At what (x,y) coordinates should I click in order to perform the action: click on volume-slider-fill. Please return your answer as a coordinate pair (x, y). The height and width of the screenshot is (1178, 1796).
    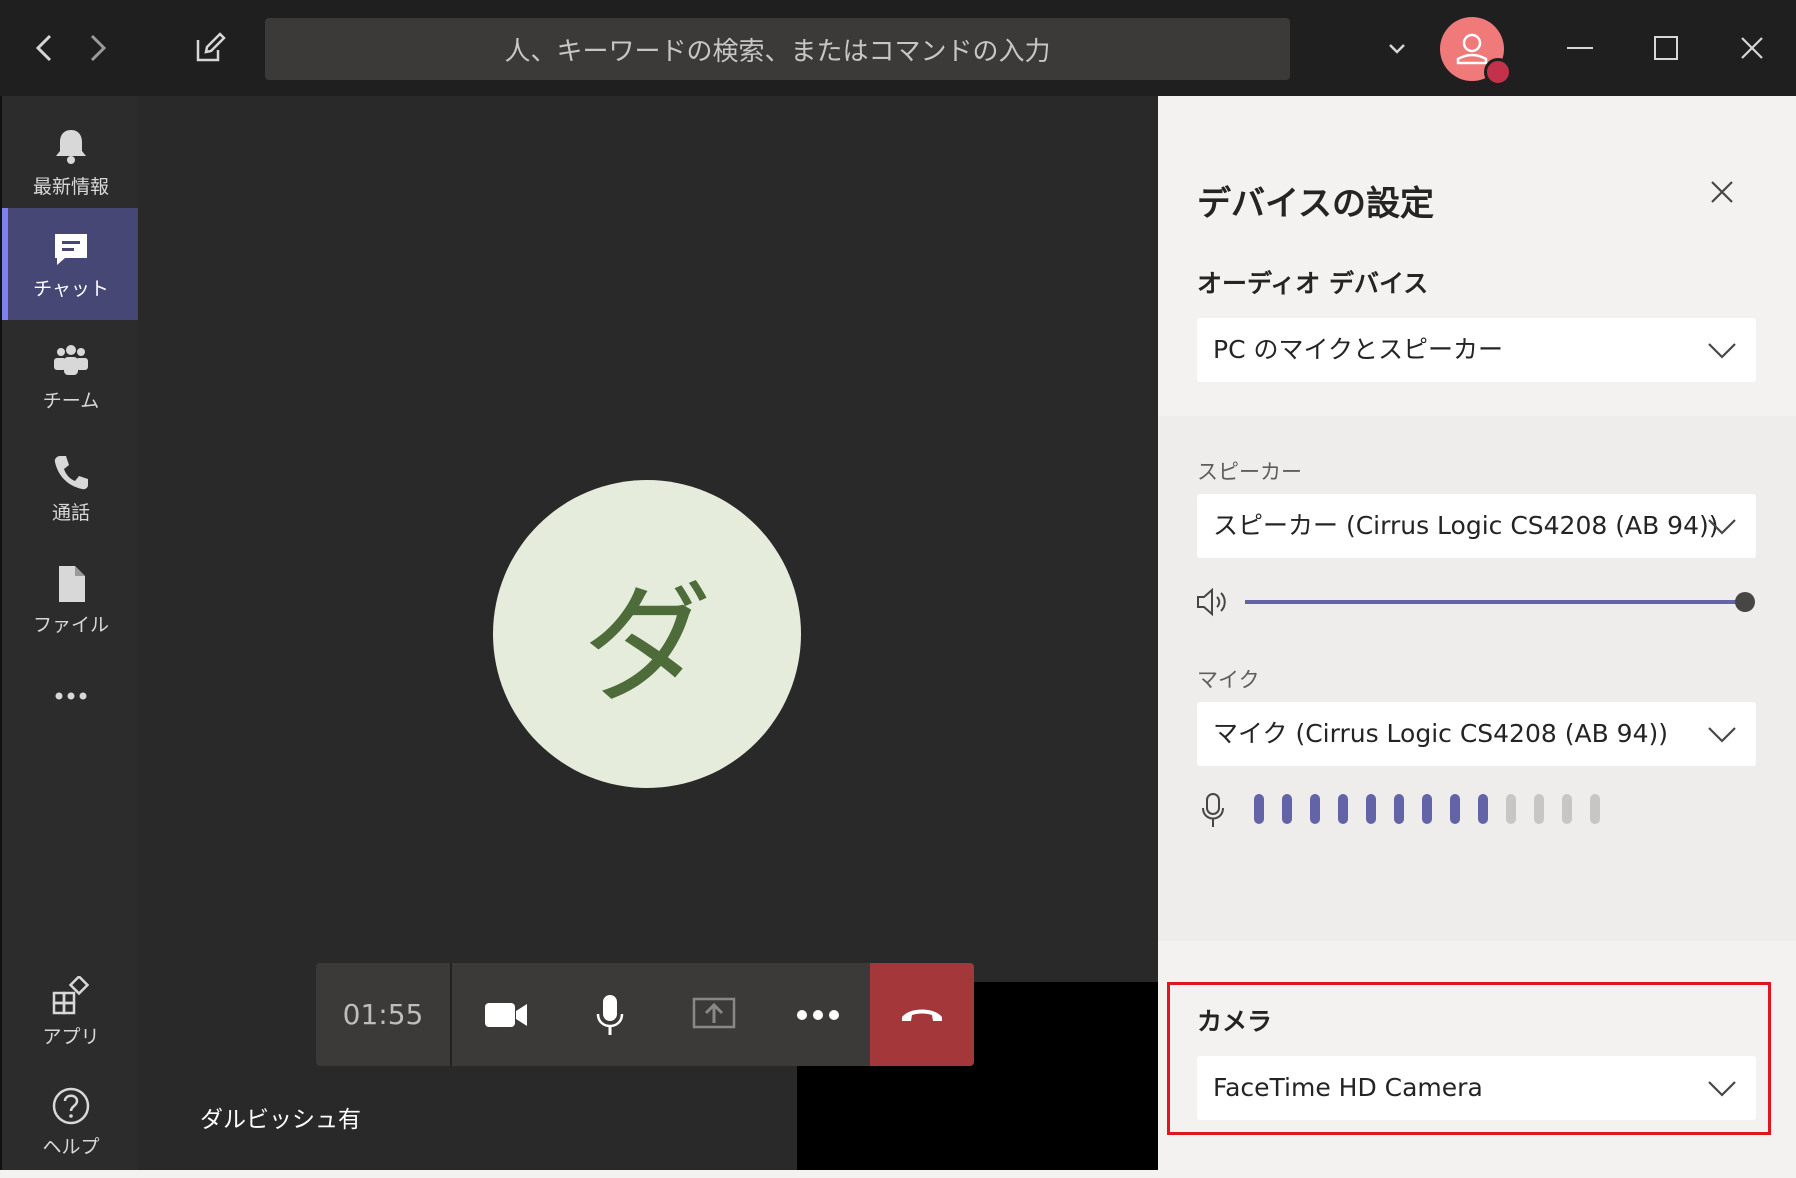
    Looking at the image, I should click on (1495, 602).